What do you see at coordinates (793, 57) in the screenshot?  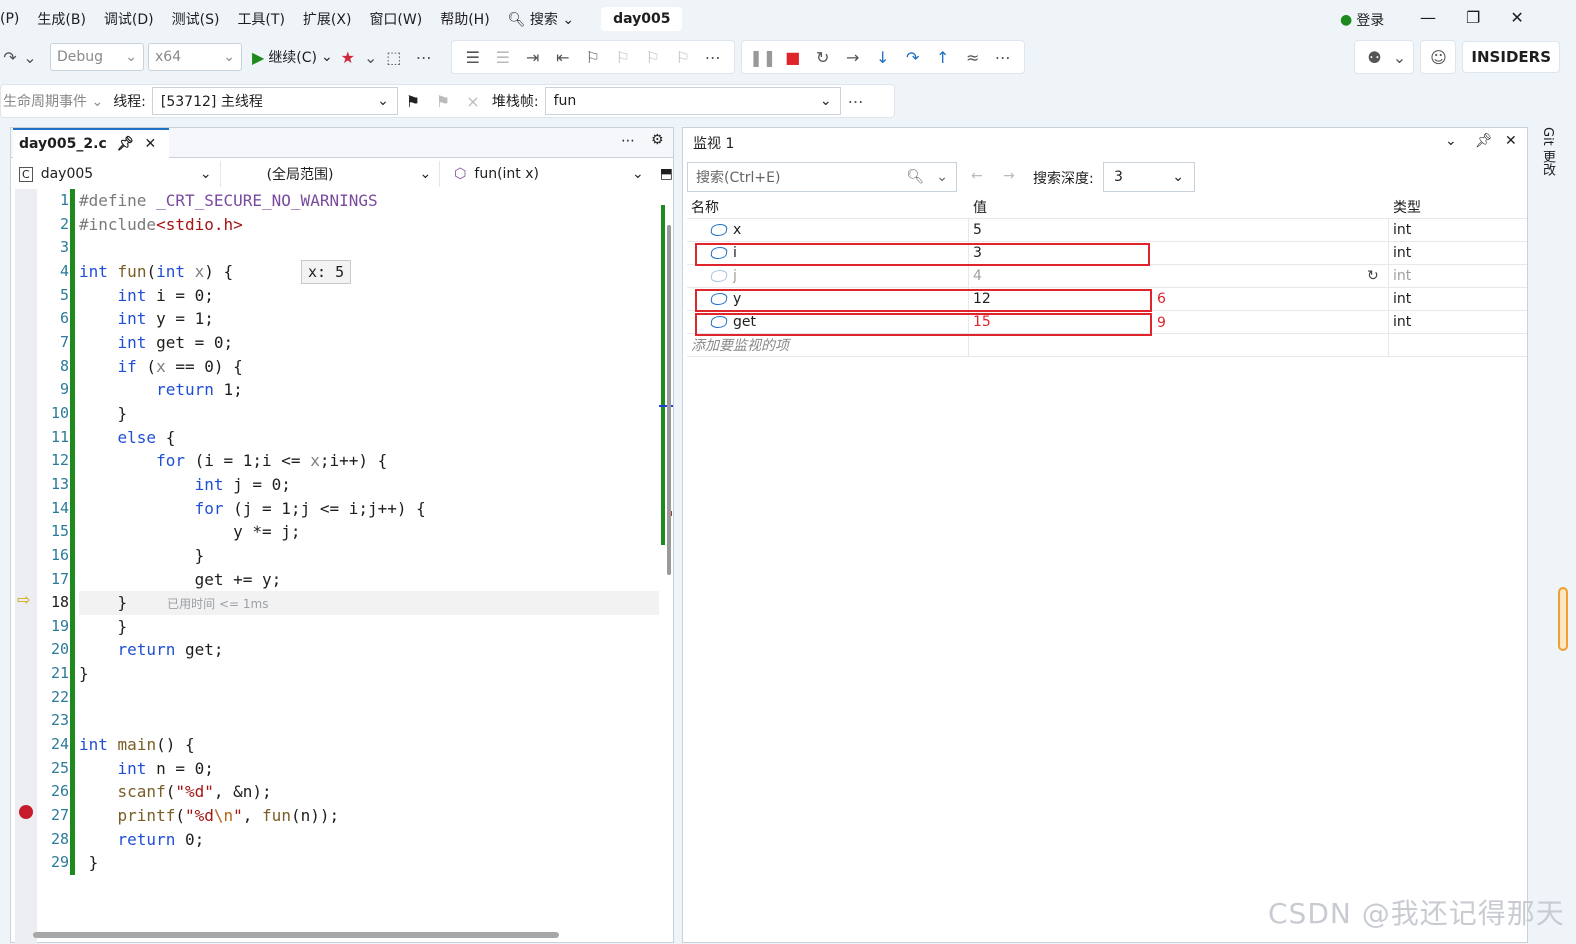 I see `stop-icon: ■` at bounding box center [793, 57].